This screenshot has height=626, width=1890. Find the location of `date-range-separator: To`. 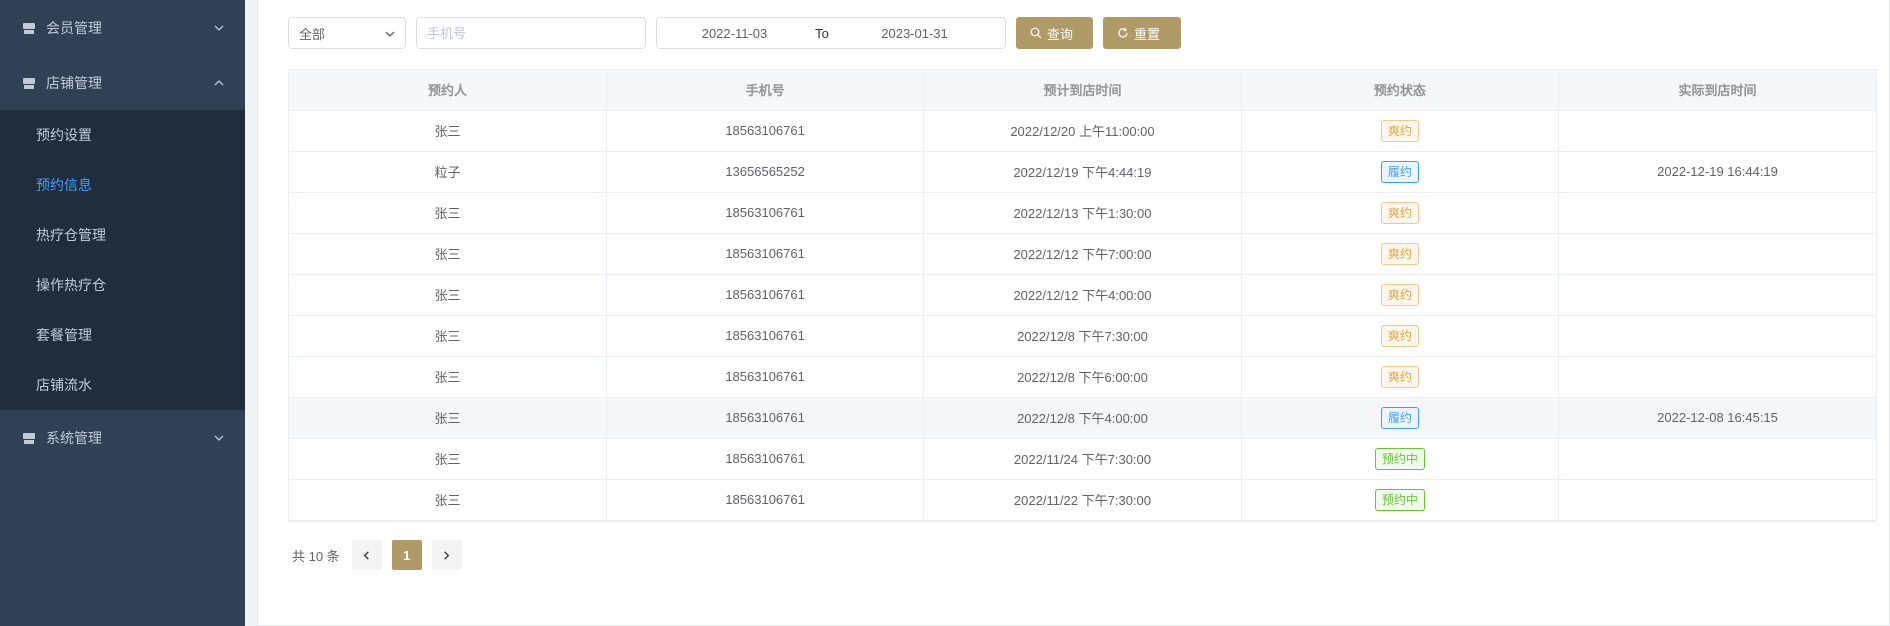

date-range-separator: To is located at coordinates (822, 33).